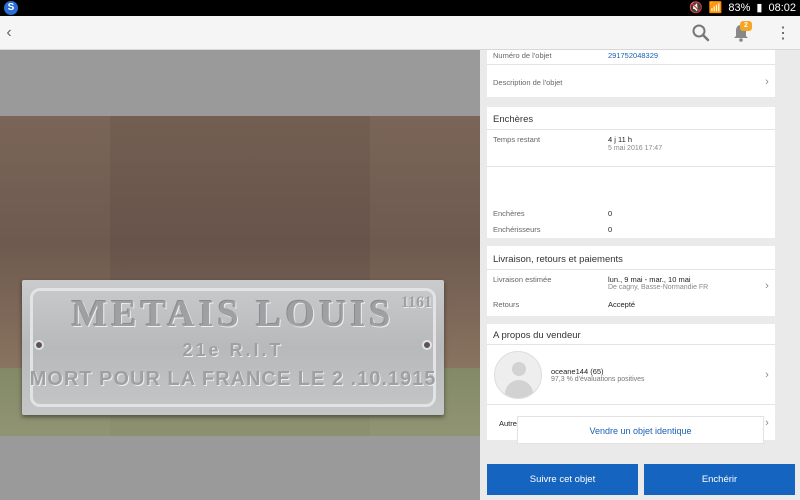  What do you see at coordinates (610, 229) in the screenshot?
I see `bidders-value: 0` at bounding box center [610, 229].